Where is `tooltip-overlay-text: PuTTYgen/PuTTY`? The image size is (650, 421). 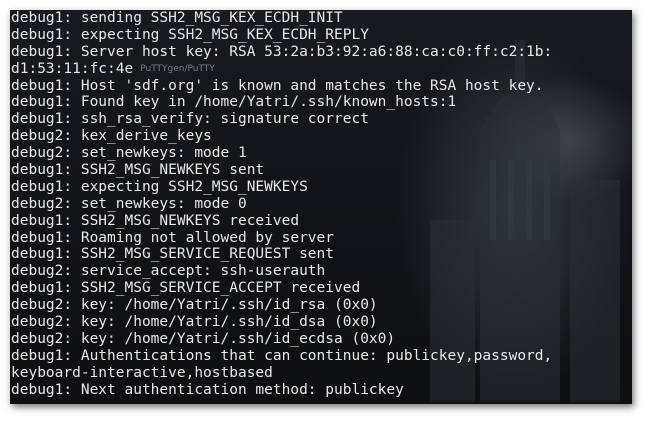
tooltip-overlay-text: PuTTYgen/PuTTY is located at coordinates (177, 68).